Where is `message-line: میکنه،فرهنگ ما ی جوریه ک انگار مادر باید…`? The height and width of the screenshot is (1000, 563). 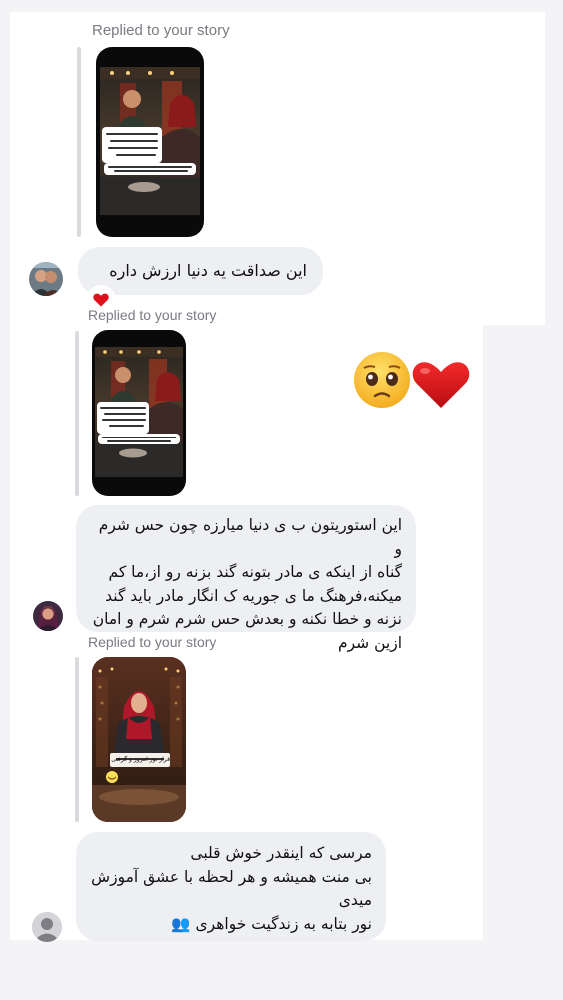
message-line: میکنه،فرهنگ ما ی جوریه ک انگار مادر باید… is located at coordinates (253, 595).